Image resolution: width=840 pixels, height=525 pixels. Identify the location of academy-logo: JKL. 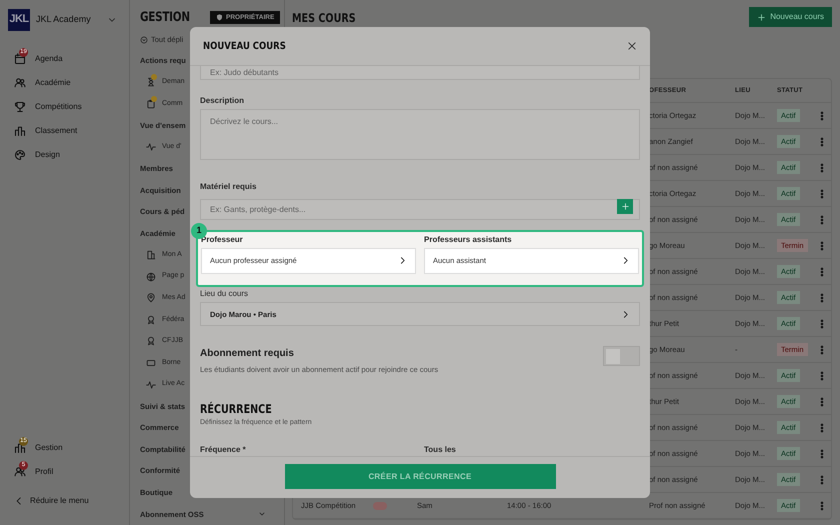
(19, 19).